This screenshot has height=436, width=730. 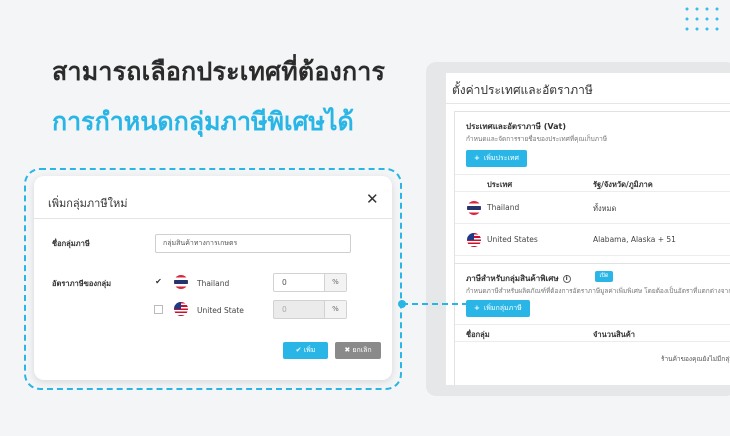 What do you see at coordinates (158, 282) in the screenshot?
I see `thailand-checkbox: ✔` at bounding box center [158, 282].